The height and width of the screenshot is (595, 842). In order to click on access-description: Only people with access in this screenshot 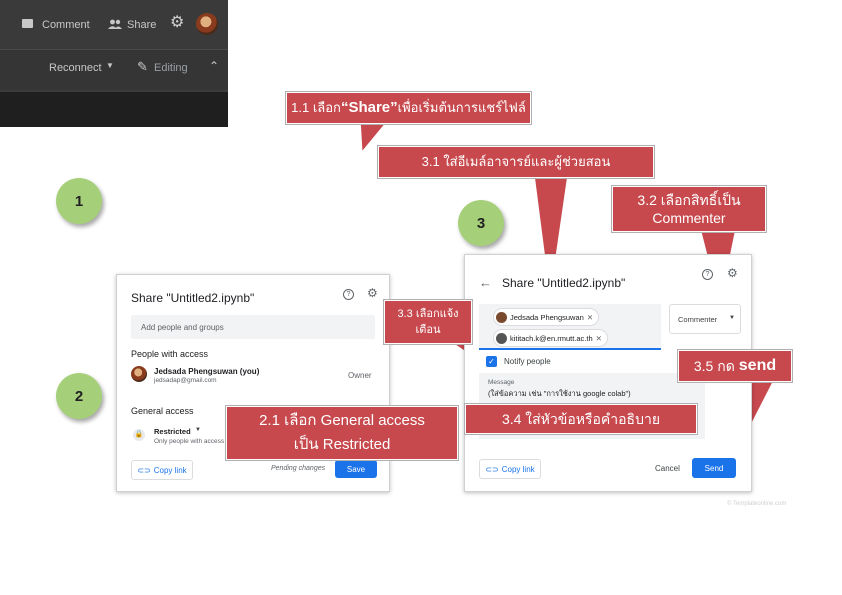, I will do `click(189, 441)`.